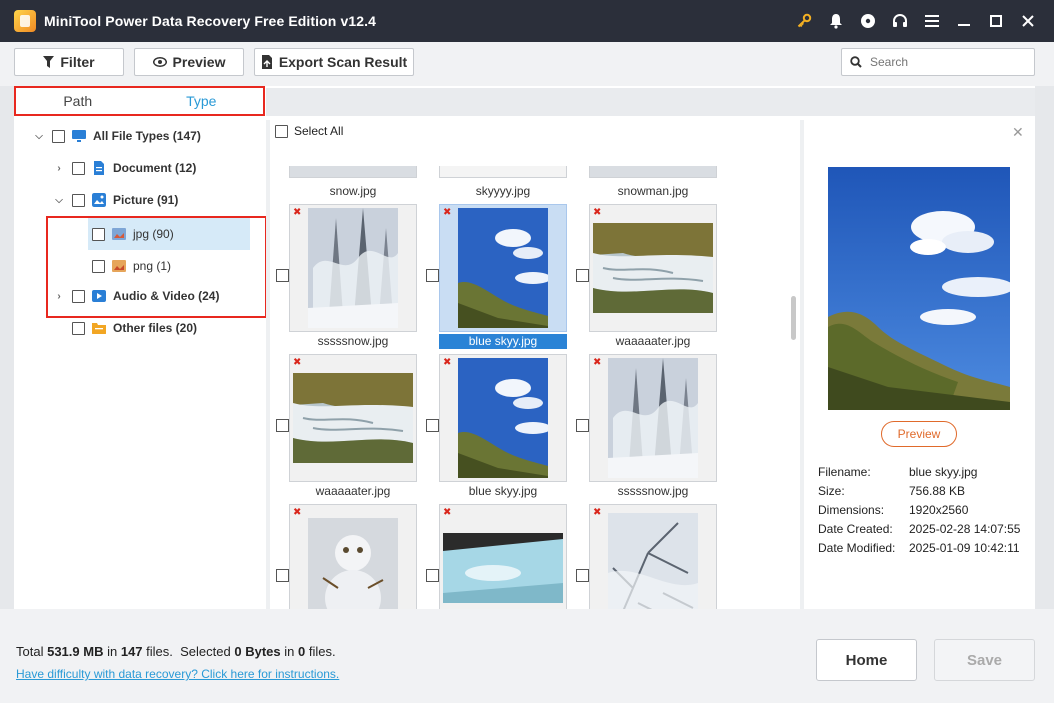 Image resolution: width=1054 pixels, height=703 pixels. What do you see at coordinates (802, 364) in the screenshot?
I see `preview-divider` at bounding box center [802, 364].